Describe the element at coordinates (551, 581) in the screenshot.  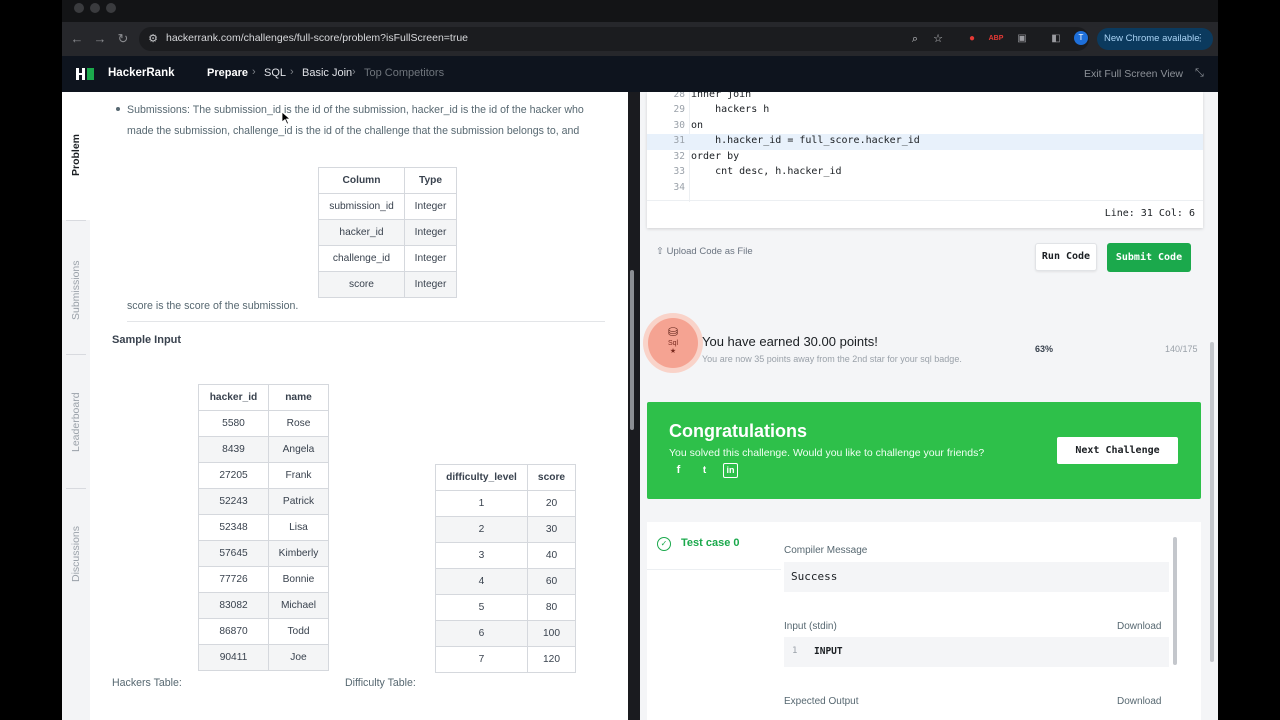
I see `table-cell: 60` at that location.